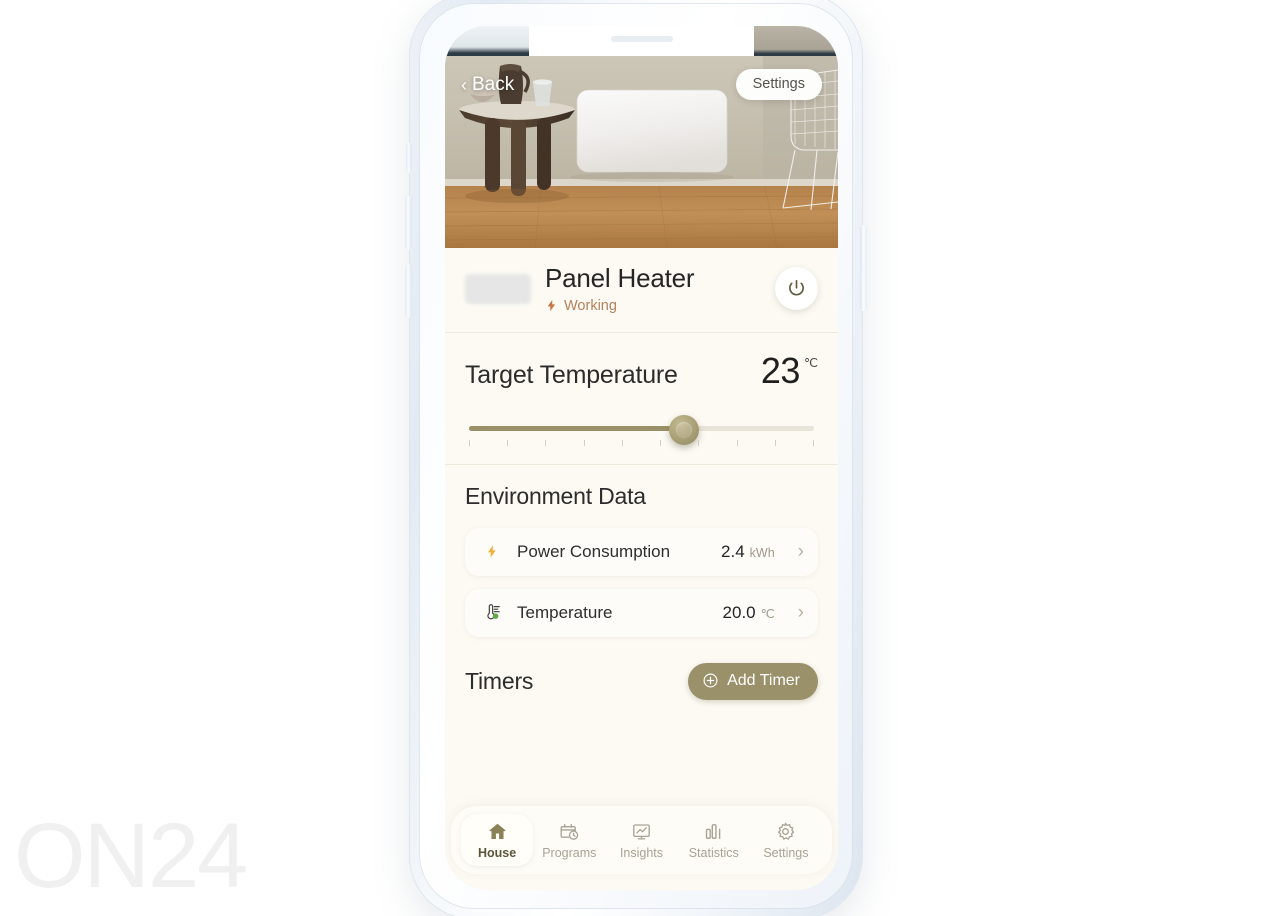  I want to click on tab-insights: Insights, so click(641, 840).